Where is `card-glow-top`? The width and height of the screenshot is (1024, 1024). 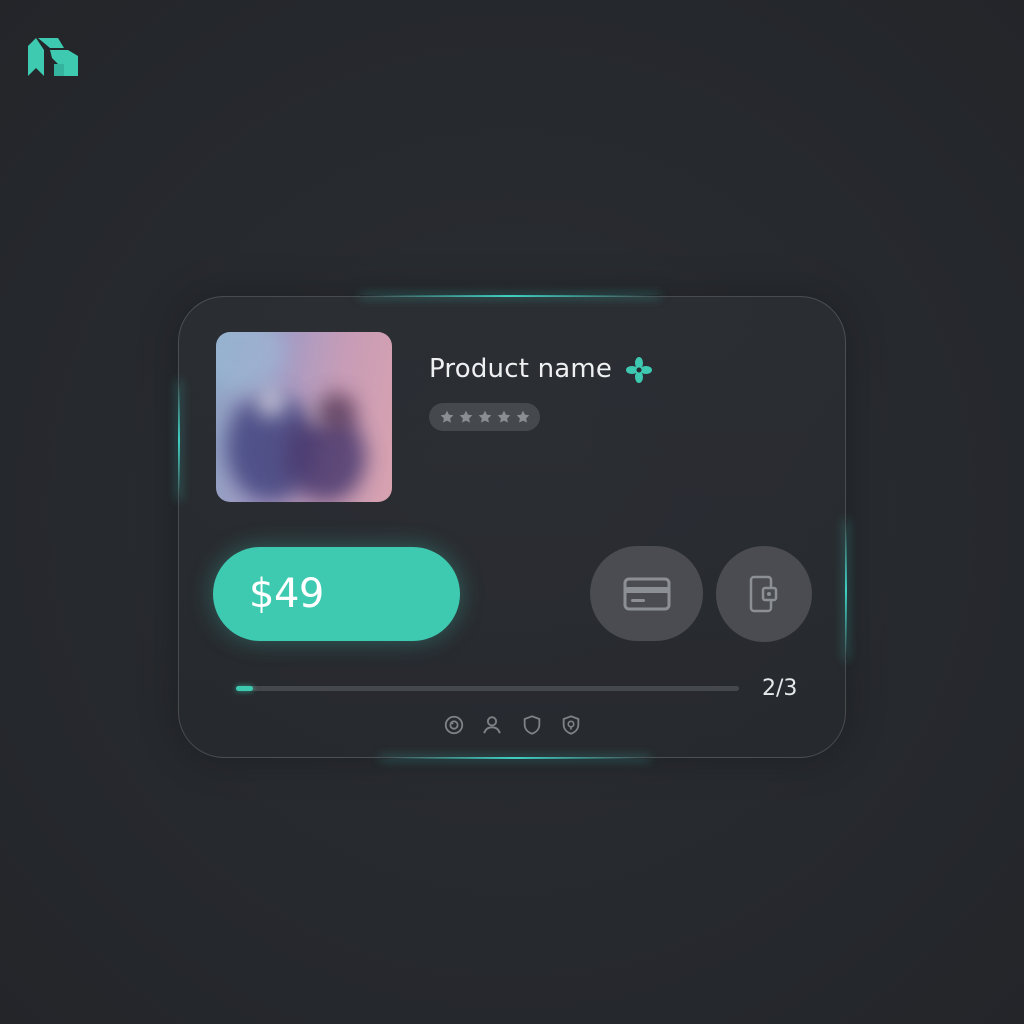
card-glow-top is located at coordinates (510, 296).